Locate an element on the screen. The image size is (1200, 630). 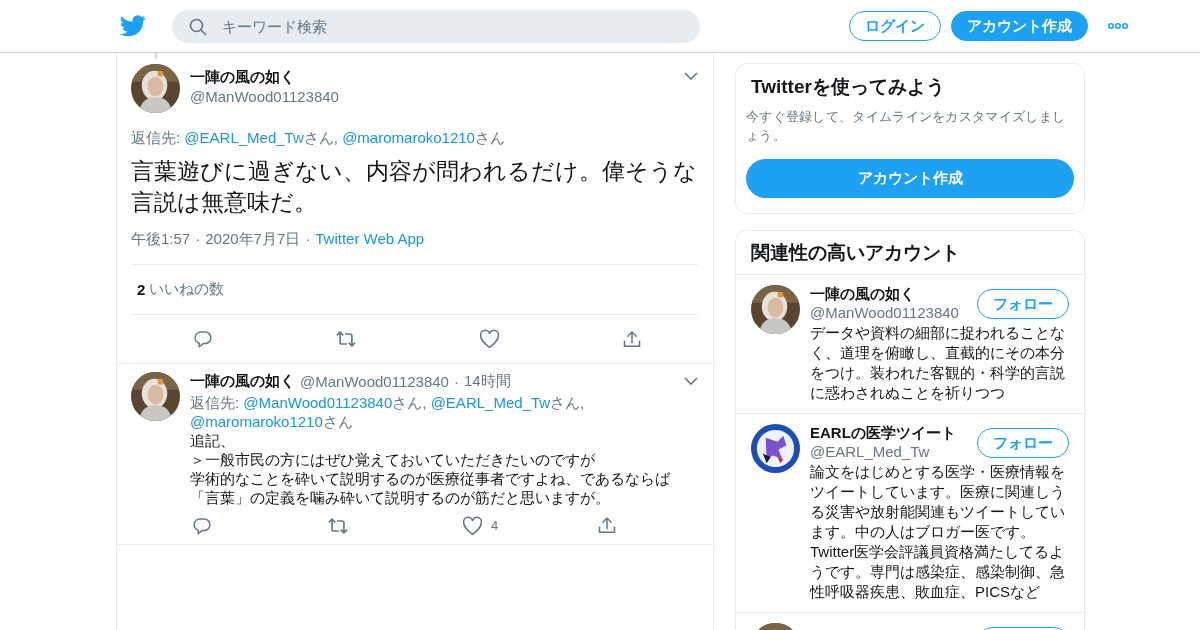
account-handle: @EARL_Med_Tw is located at coordinates (883, 452).